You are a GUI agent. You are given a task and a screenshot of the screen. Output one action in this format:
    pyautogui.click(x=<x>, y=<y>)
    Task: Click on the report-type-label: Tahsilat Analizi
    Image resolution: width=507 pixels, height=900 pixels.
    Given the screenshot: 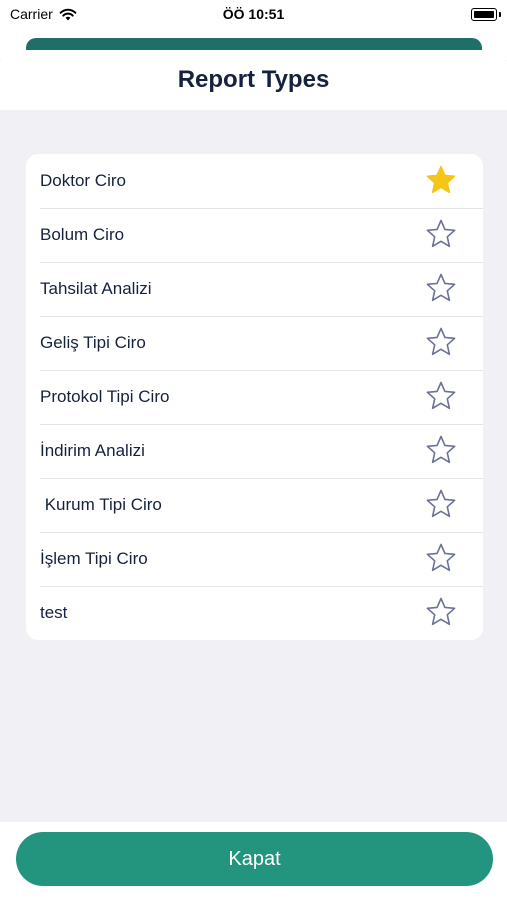 What is the action you would take?
    pyautogui.click(x=96, y=288)
    